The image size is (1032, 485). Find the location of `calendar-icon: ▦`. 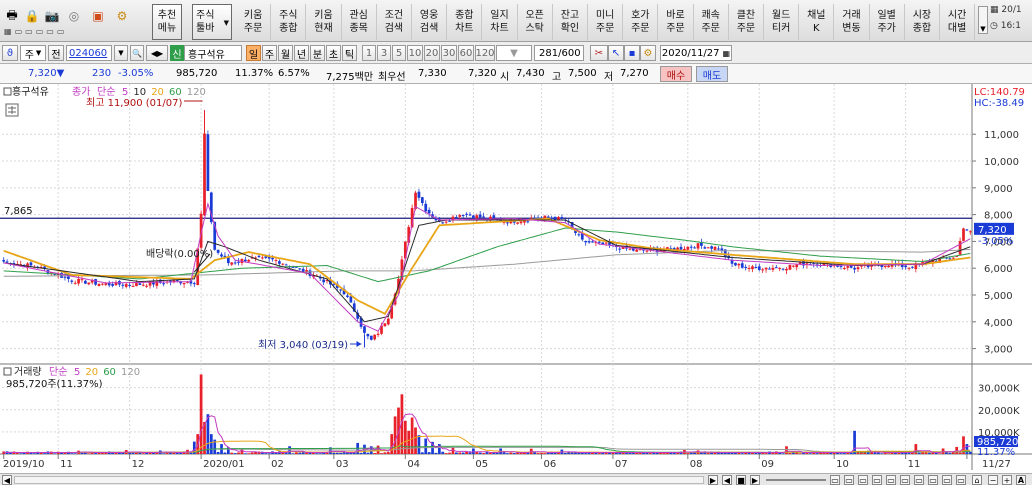

calendar-icon: ▦ is located at coordinates (727, 53).